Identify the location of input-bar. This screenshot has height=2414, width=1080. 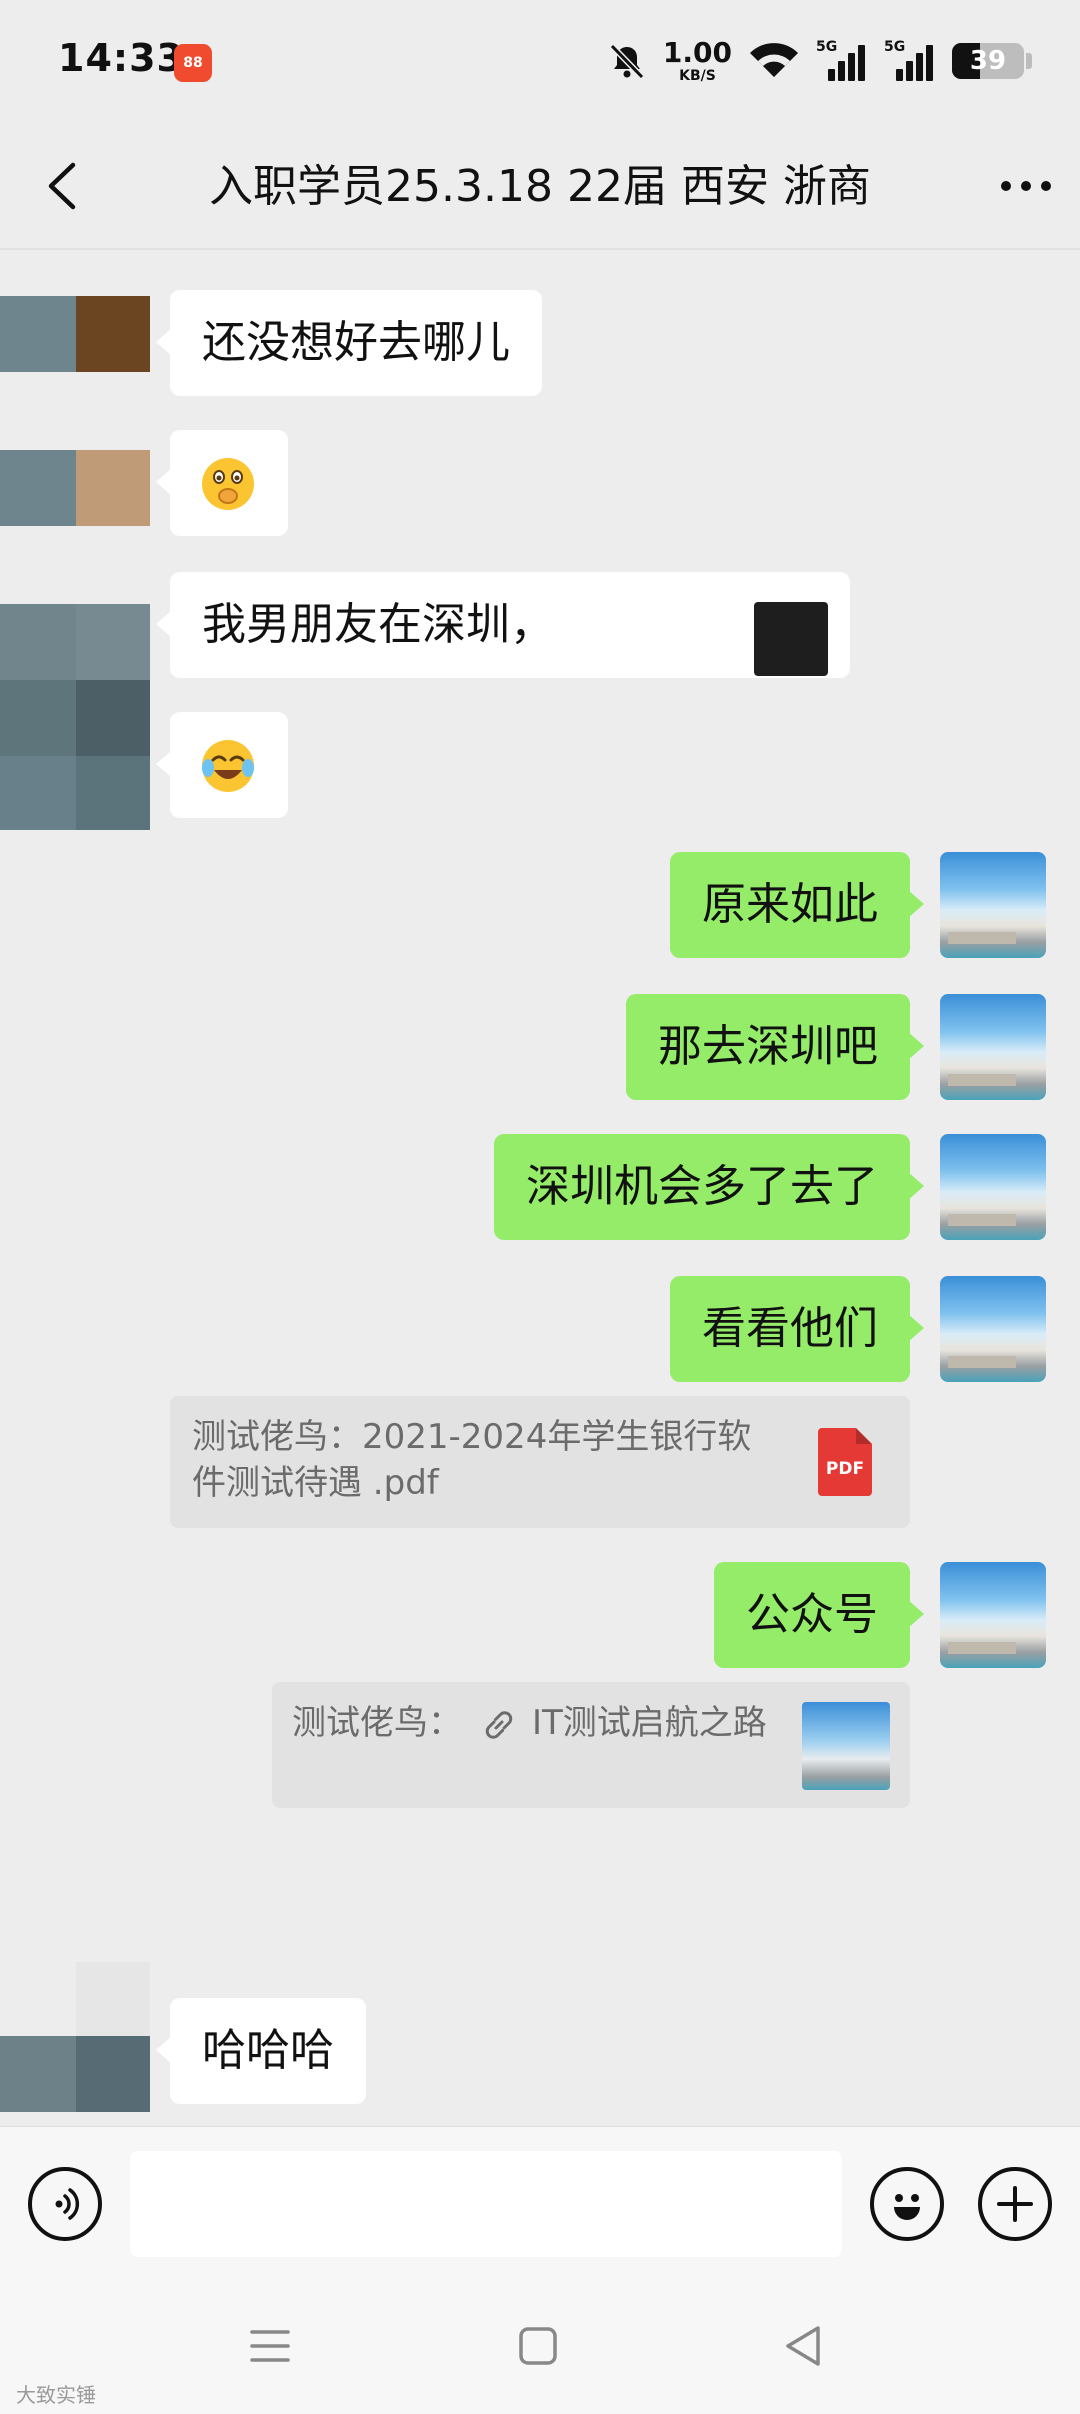
(540, 2204).